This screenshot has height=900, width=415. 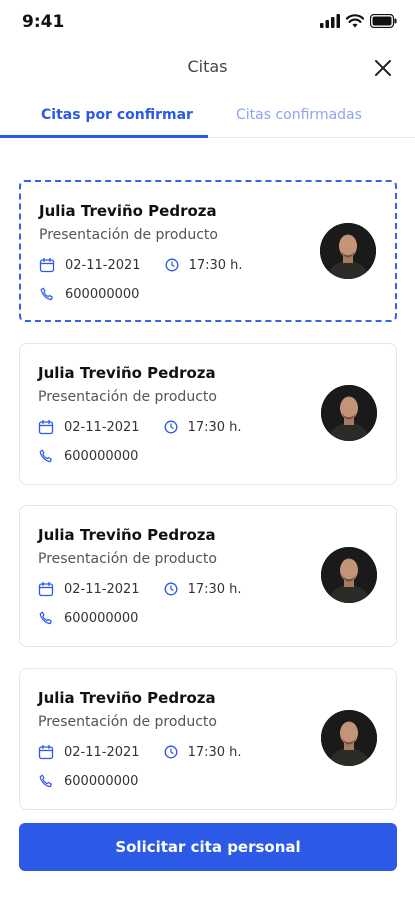 I want to click on close-icon, so click(x=383, y=68).